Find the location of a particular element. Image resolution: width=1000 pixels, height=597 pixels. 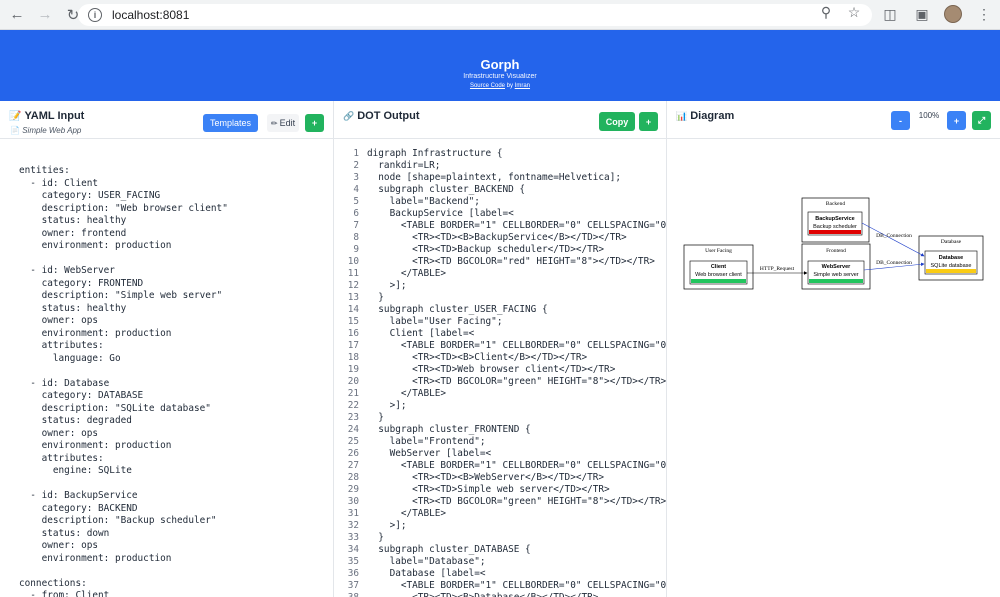

code-line: 29 <TR><TD>Simple web server</TD></TR> is located at coordinates (500, 490).